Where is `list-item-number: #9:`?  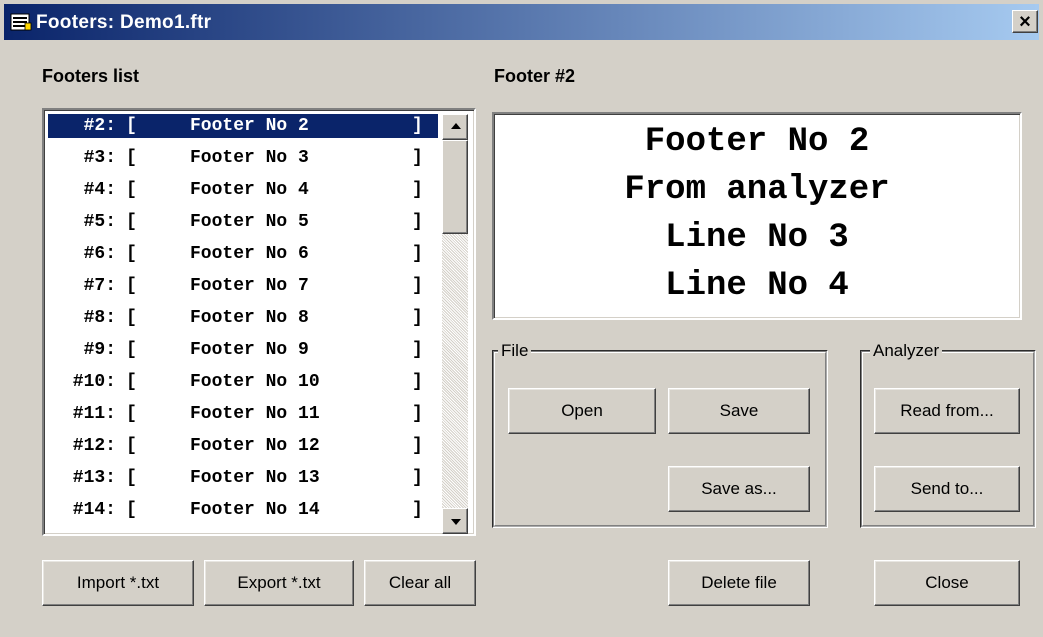
list-item-number: #9: is located at coordinates (99, 350).